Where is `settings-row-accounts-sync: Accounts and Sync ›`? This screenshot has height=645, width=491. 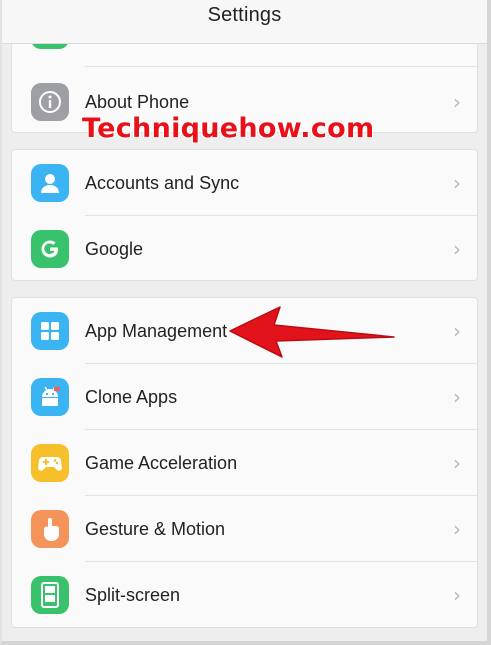 settings-row-accounts-sync: Accounts and Sync › is located at coordinates (244, 183).